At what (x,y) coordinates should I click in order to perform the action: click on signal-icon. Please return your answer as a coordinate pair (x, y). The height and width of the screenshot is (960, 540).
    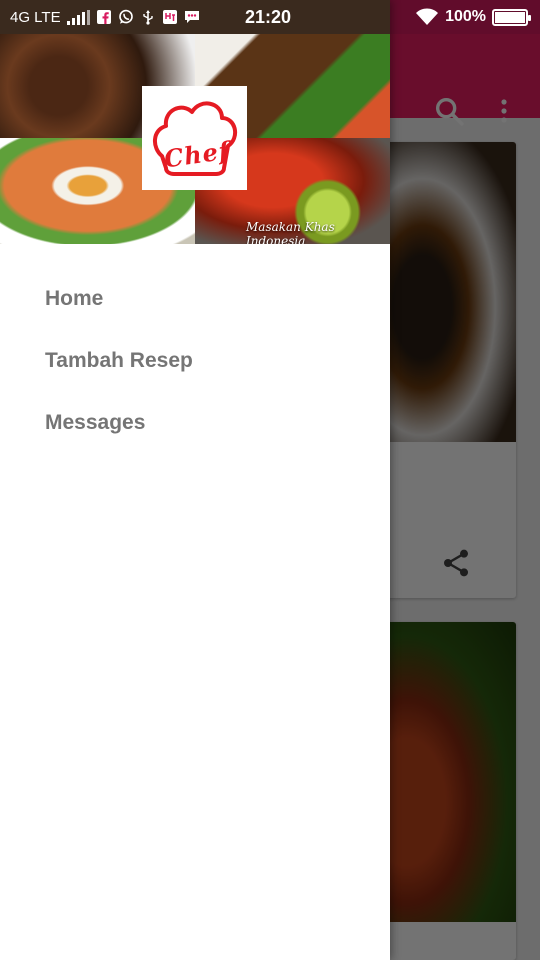
    Looking at the image, I should click on (78, 17).